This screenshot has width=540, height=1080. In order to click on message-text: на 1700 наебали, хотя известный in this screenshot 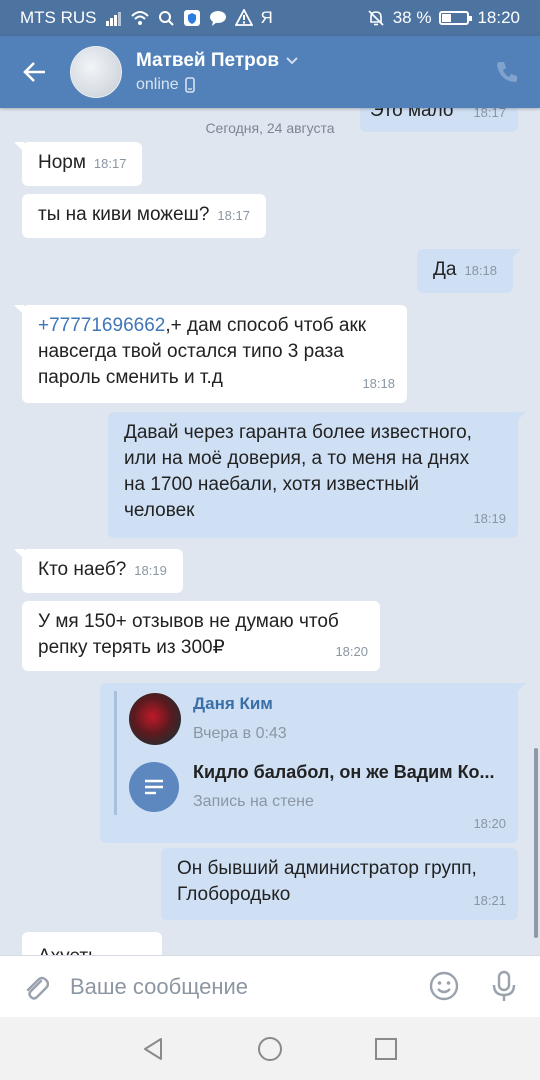, I will do `click(272, 484)`.